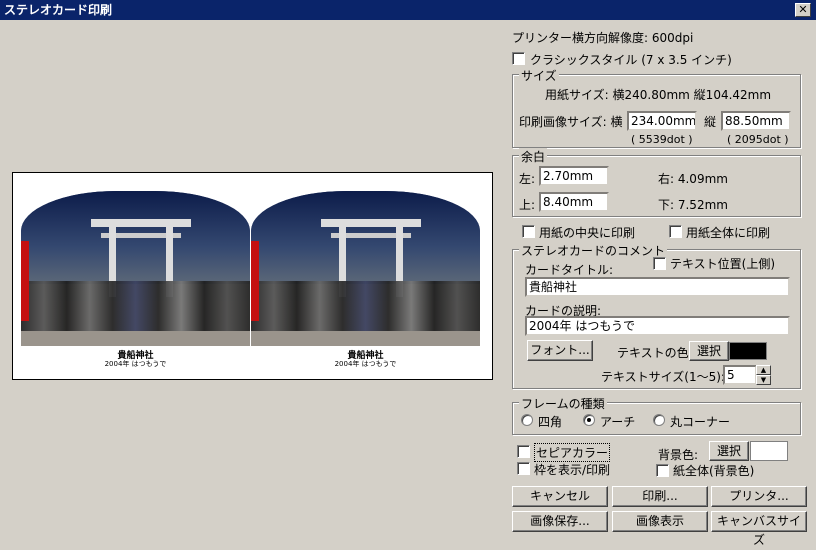 The image size is (816, 550). I want to click on show-image-button: 画像表示, so click(660, 521).